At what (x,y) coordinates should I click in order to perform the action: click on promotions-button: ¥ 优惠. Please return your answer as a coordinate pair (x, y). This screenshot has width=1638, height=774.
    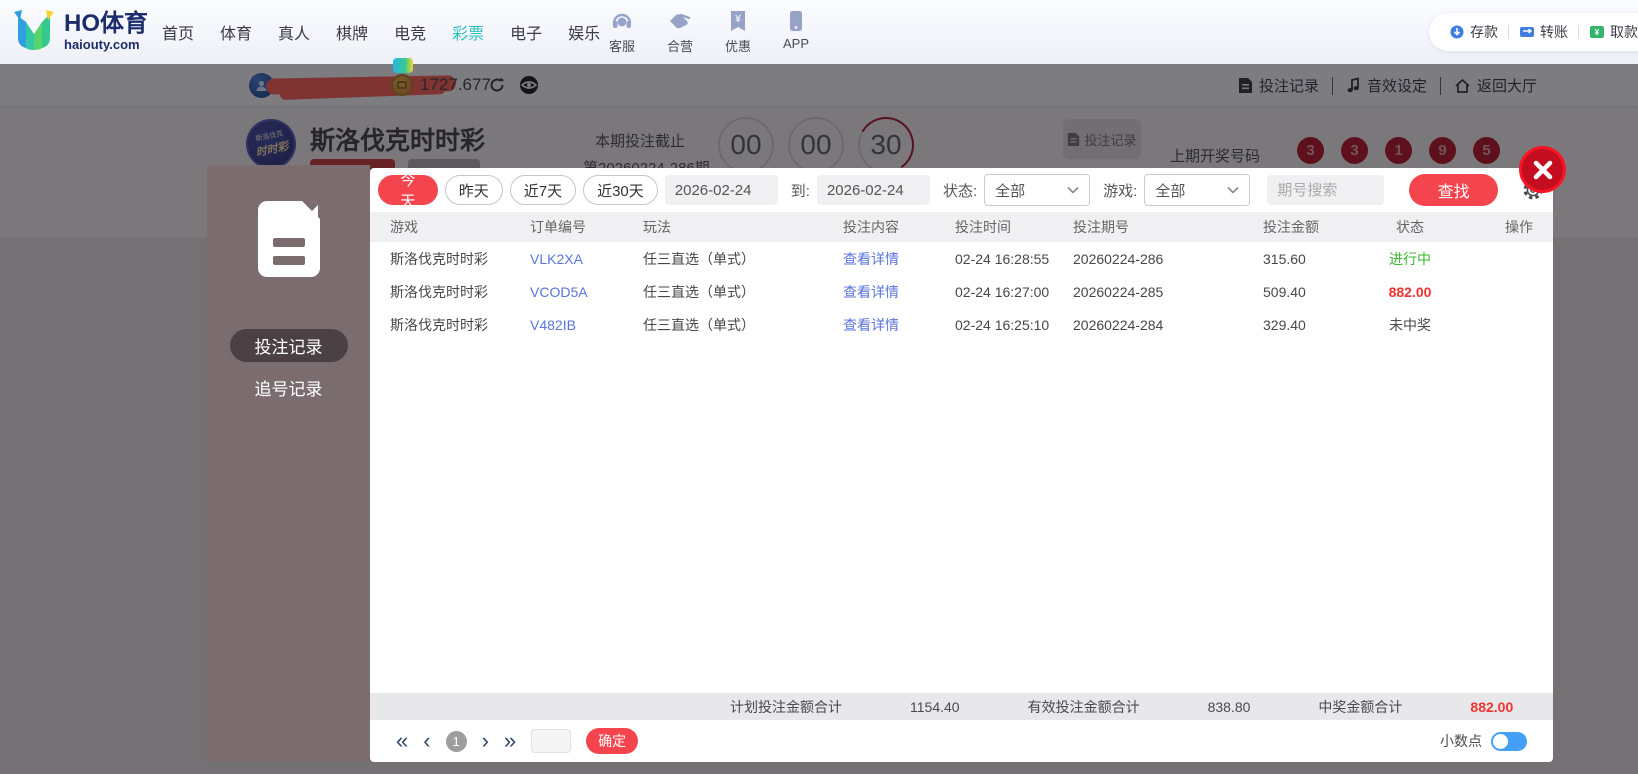
    Looking at the image, I should click on (738, 31).